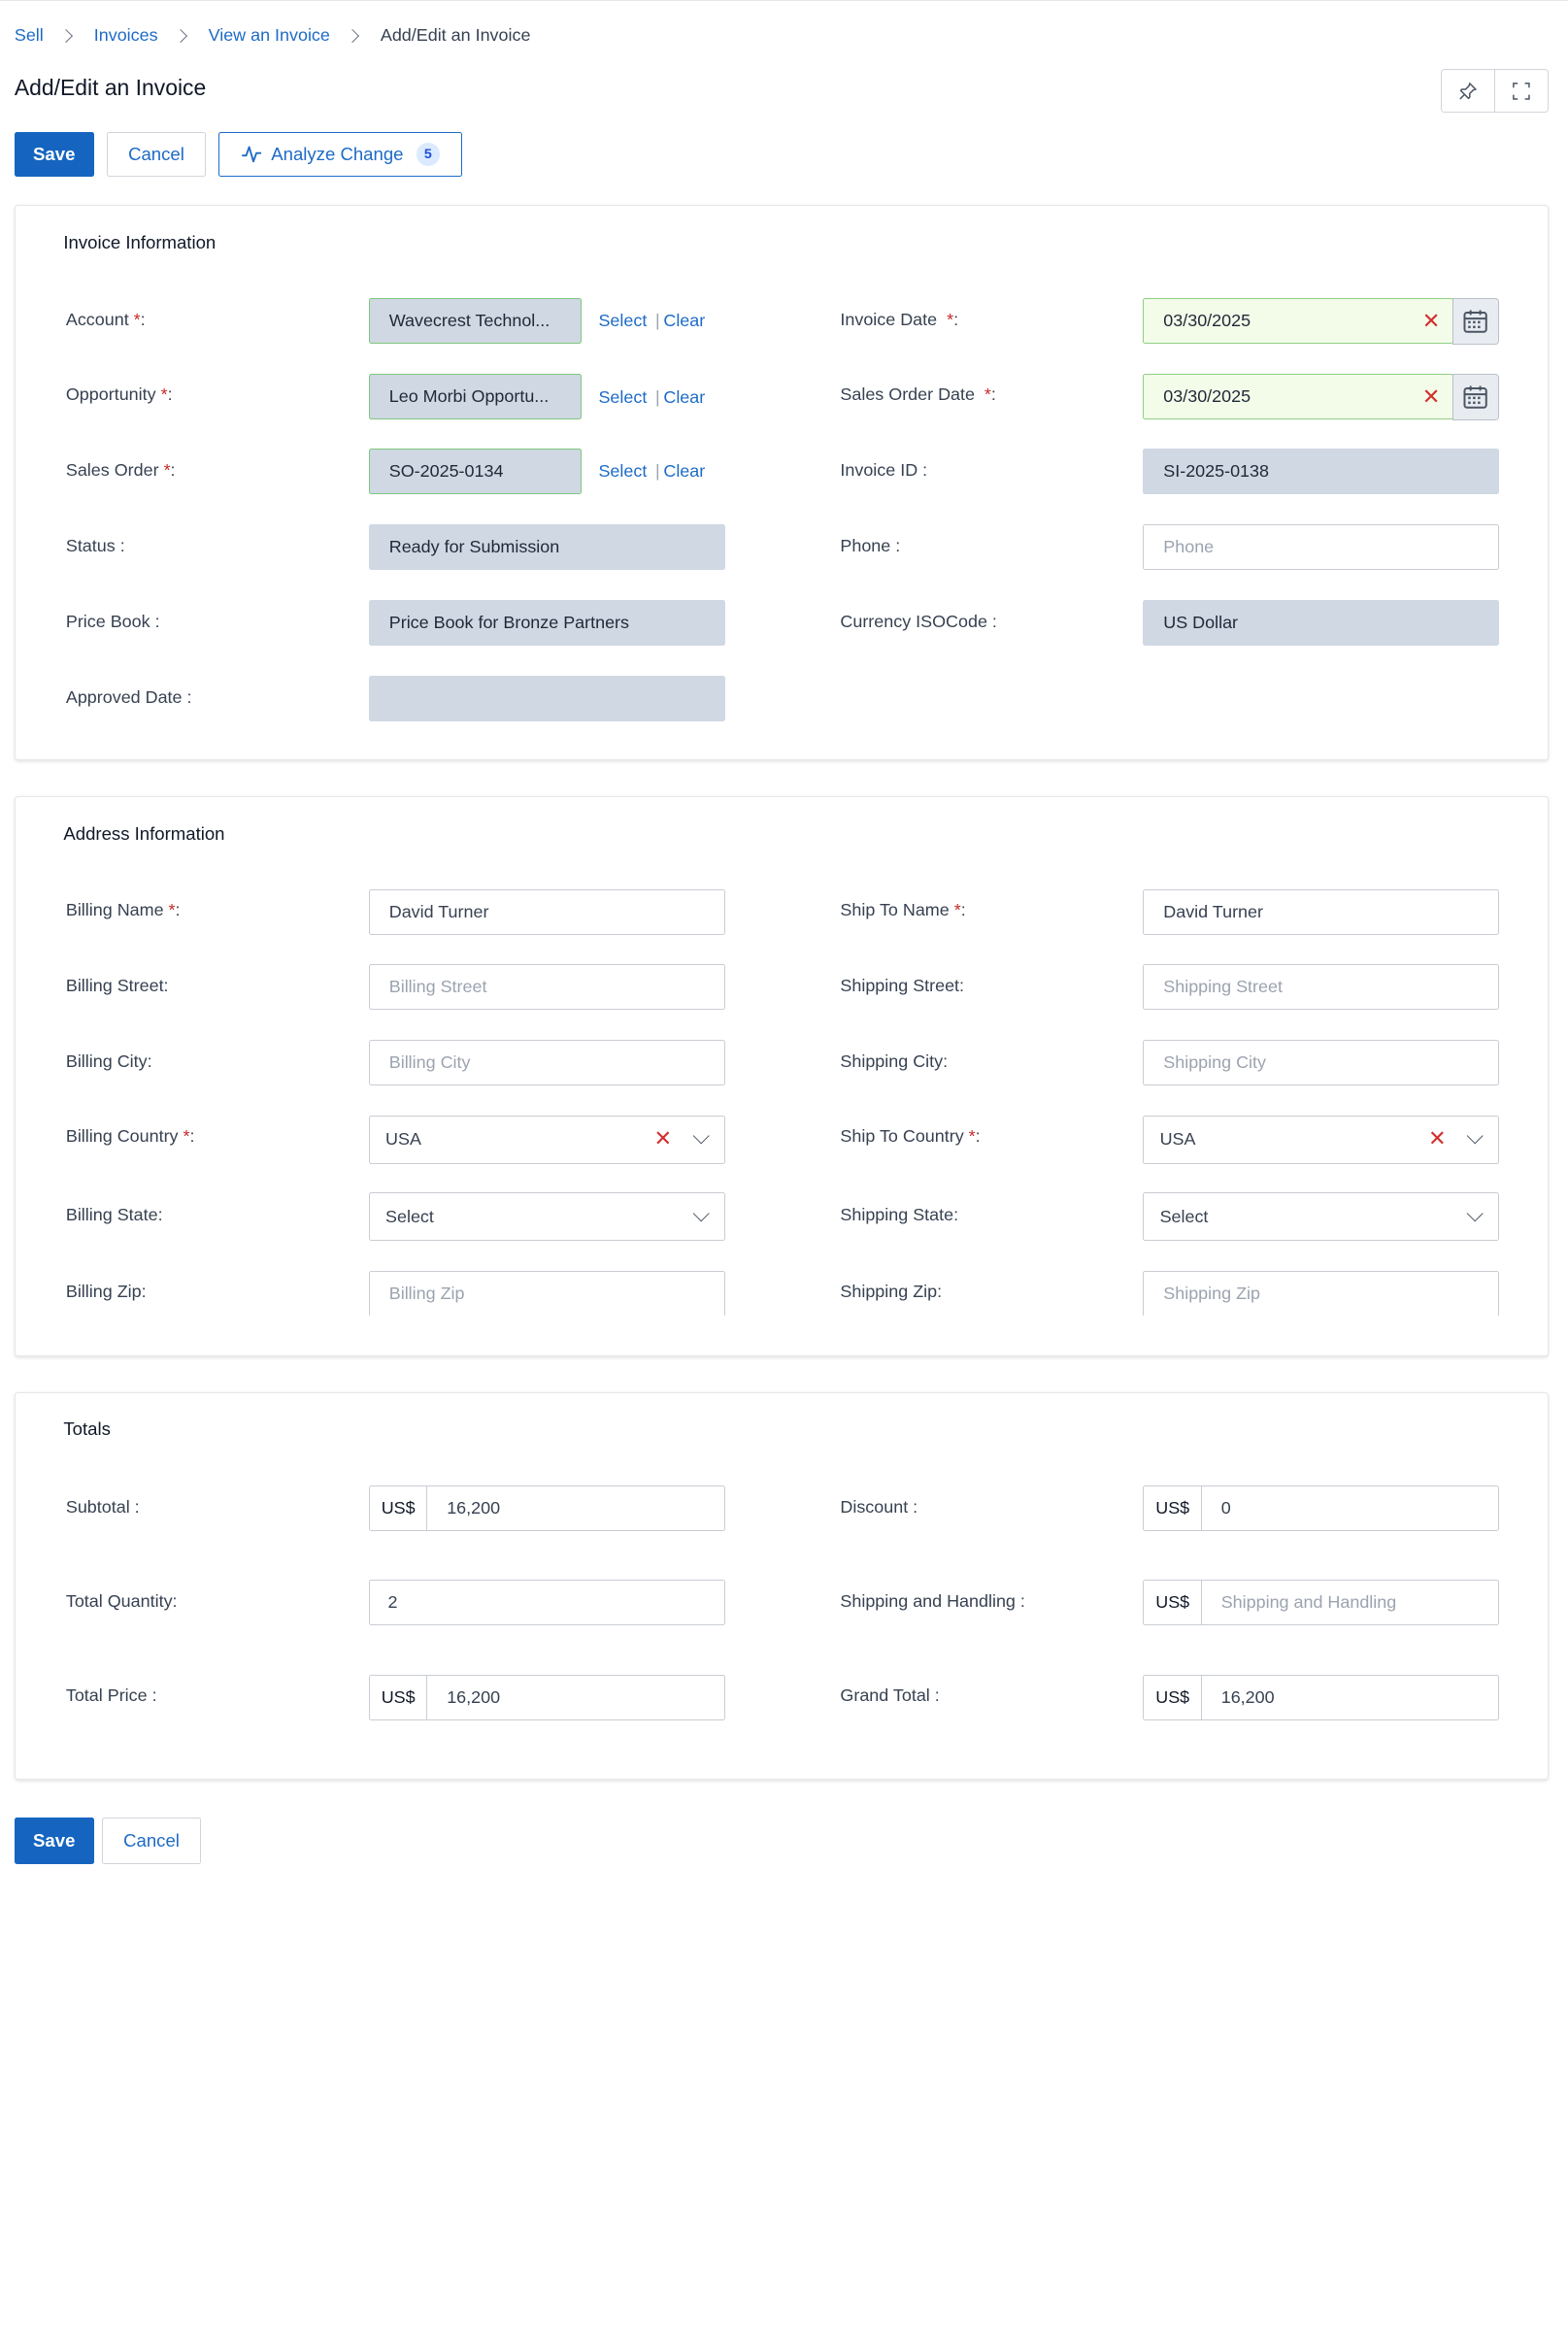 The image size is (1568, 2335). What do you see at coordinates (546, 912) in the screenshot?
I see `billing-name-input: David Turner` at bounding box center [546, 912].